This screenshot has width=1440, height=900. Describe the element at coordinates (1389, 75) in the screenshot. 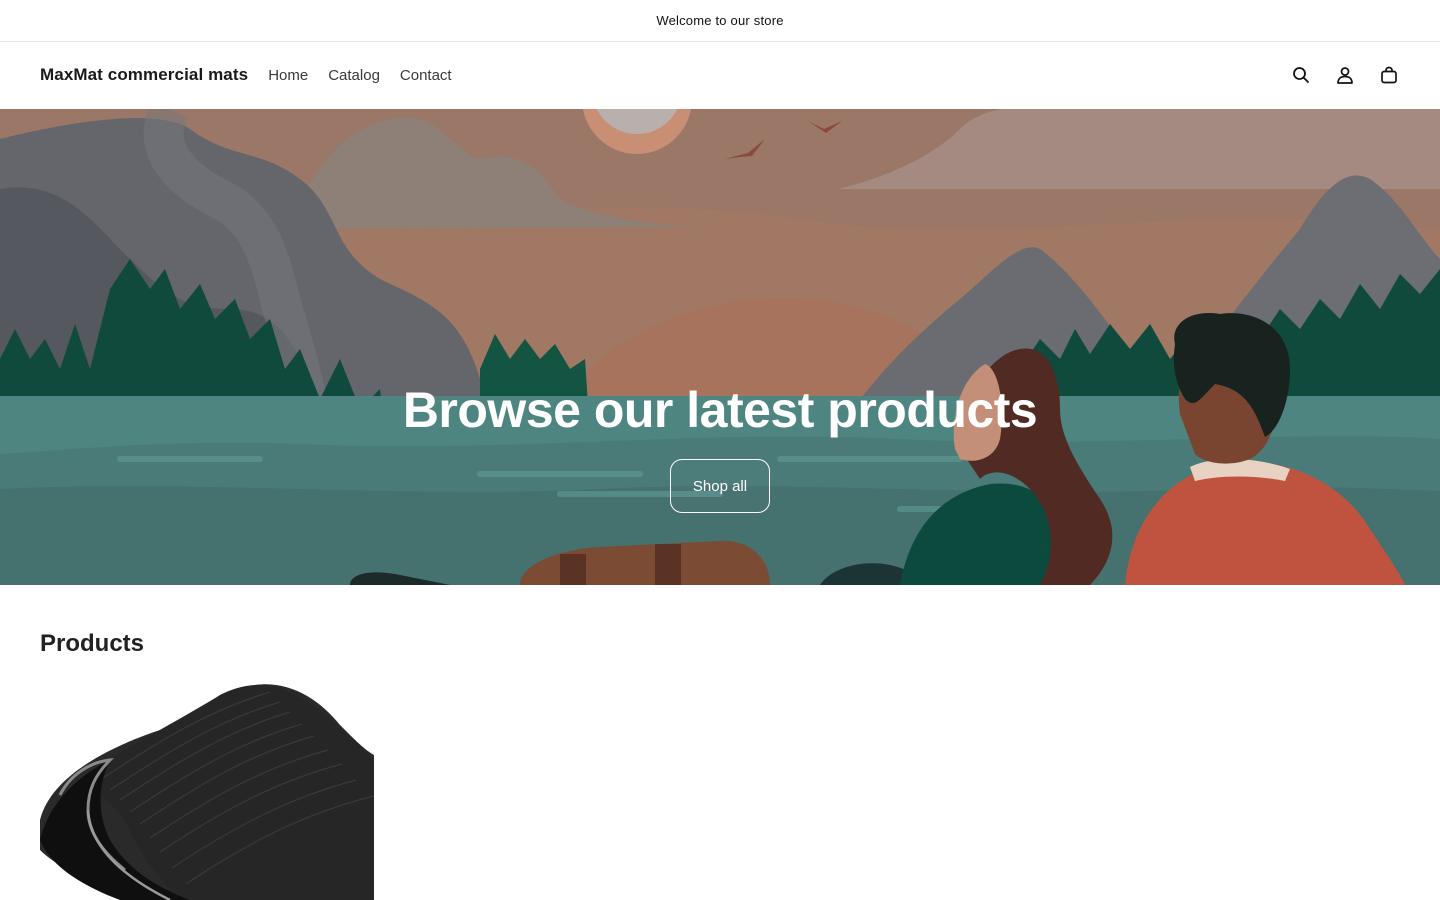

I see `cart-icon` at that location.